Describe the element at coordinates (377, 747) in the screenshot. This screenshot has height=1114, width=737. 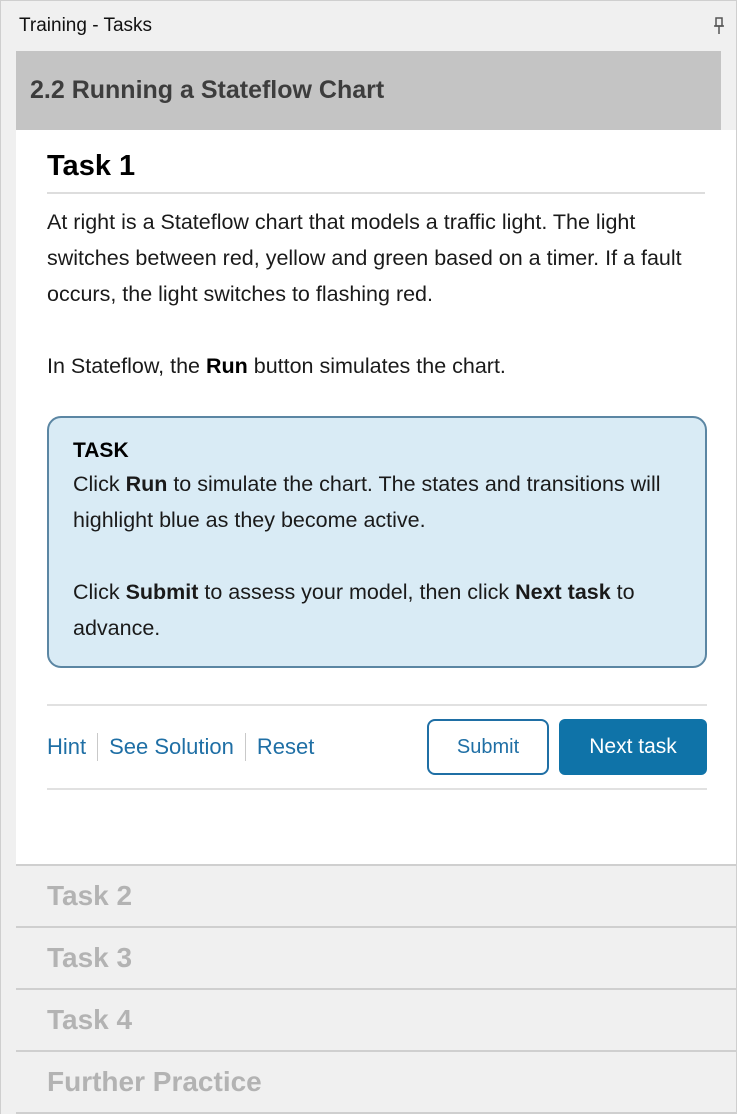
I see `task-actions-bar: Hint See Solution Reset Submit Next task` at that location.